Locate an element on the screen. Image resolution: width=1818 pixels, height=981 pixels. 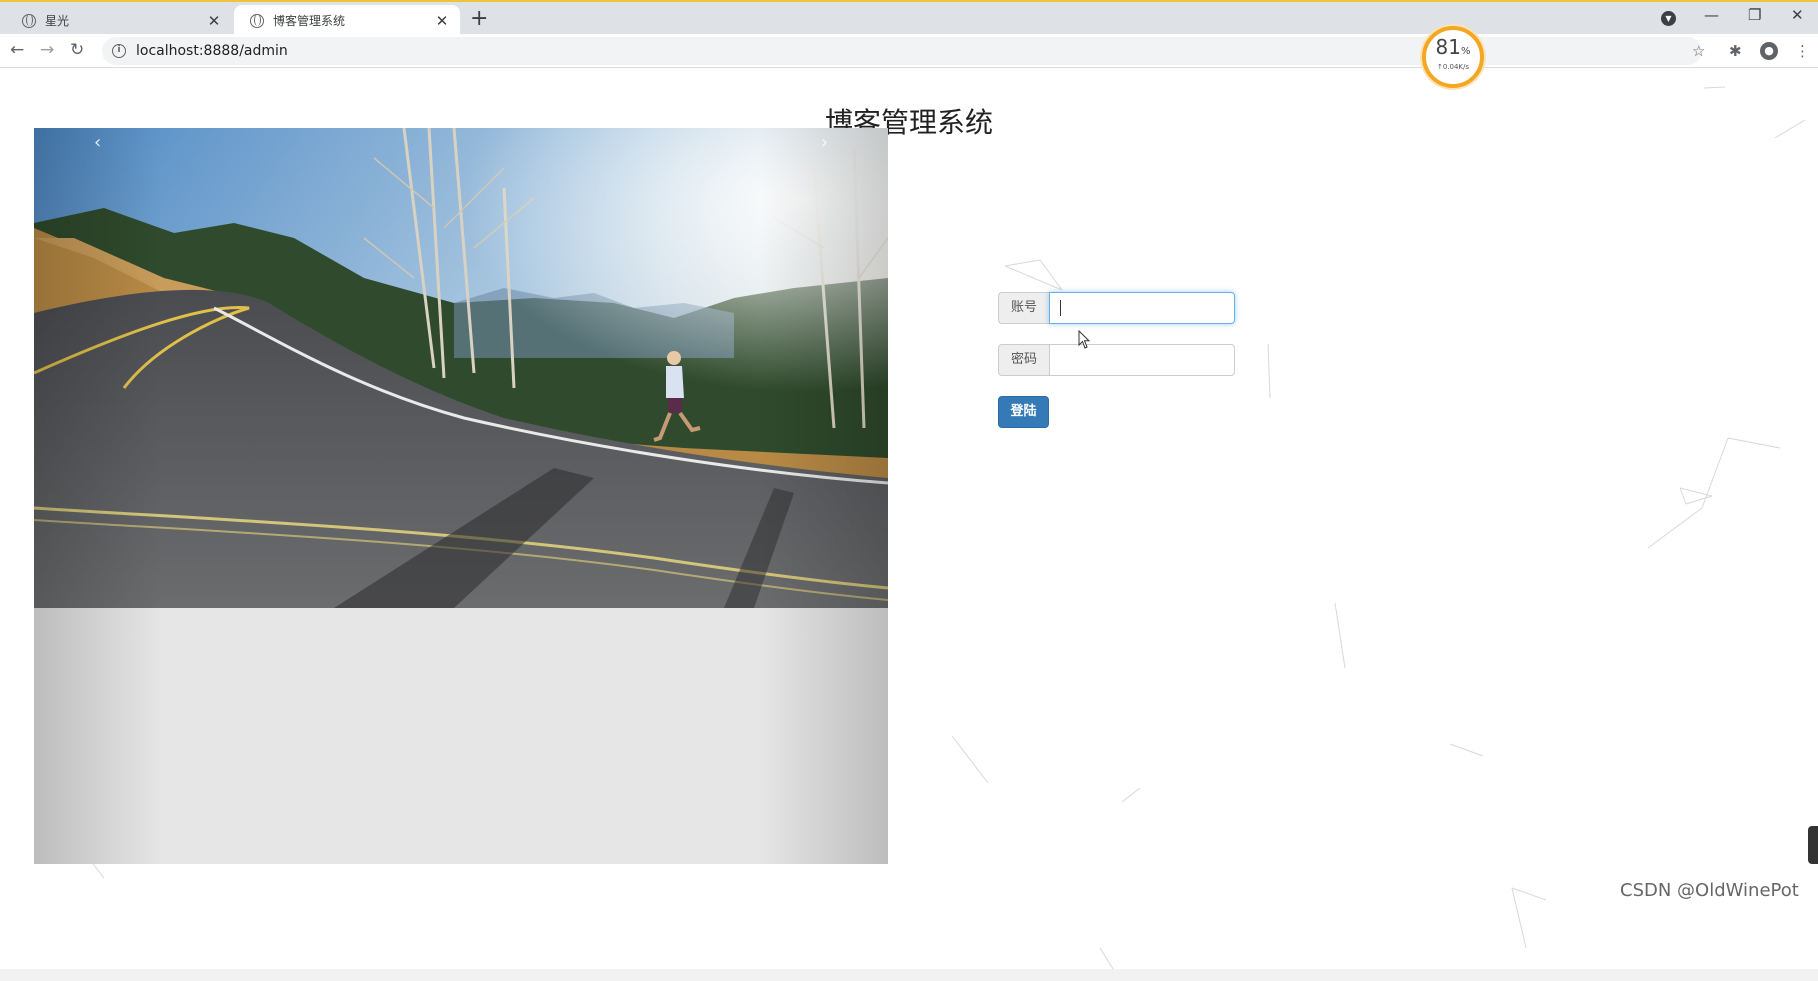
back-button: ← is located at coordinates (17, 50).